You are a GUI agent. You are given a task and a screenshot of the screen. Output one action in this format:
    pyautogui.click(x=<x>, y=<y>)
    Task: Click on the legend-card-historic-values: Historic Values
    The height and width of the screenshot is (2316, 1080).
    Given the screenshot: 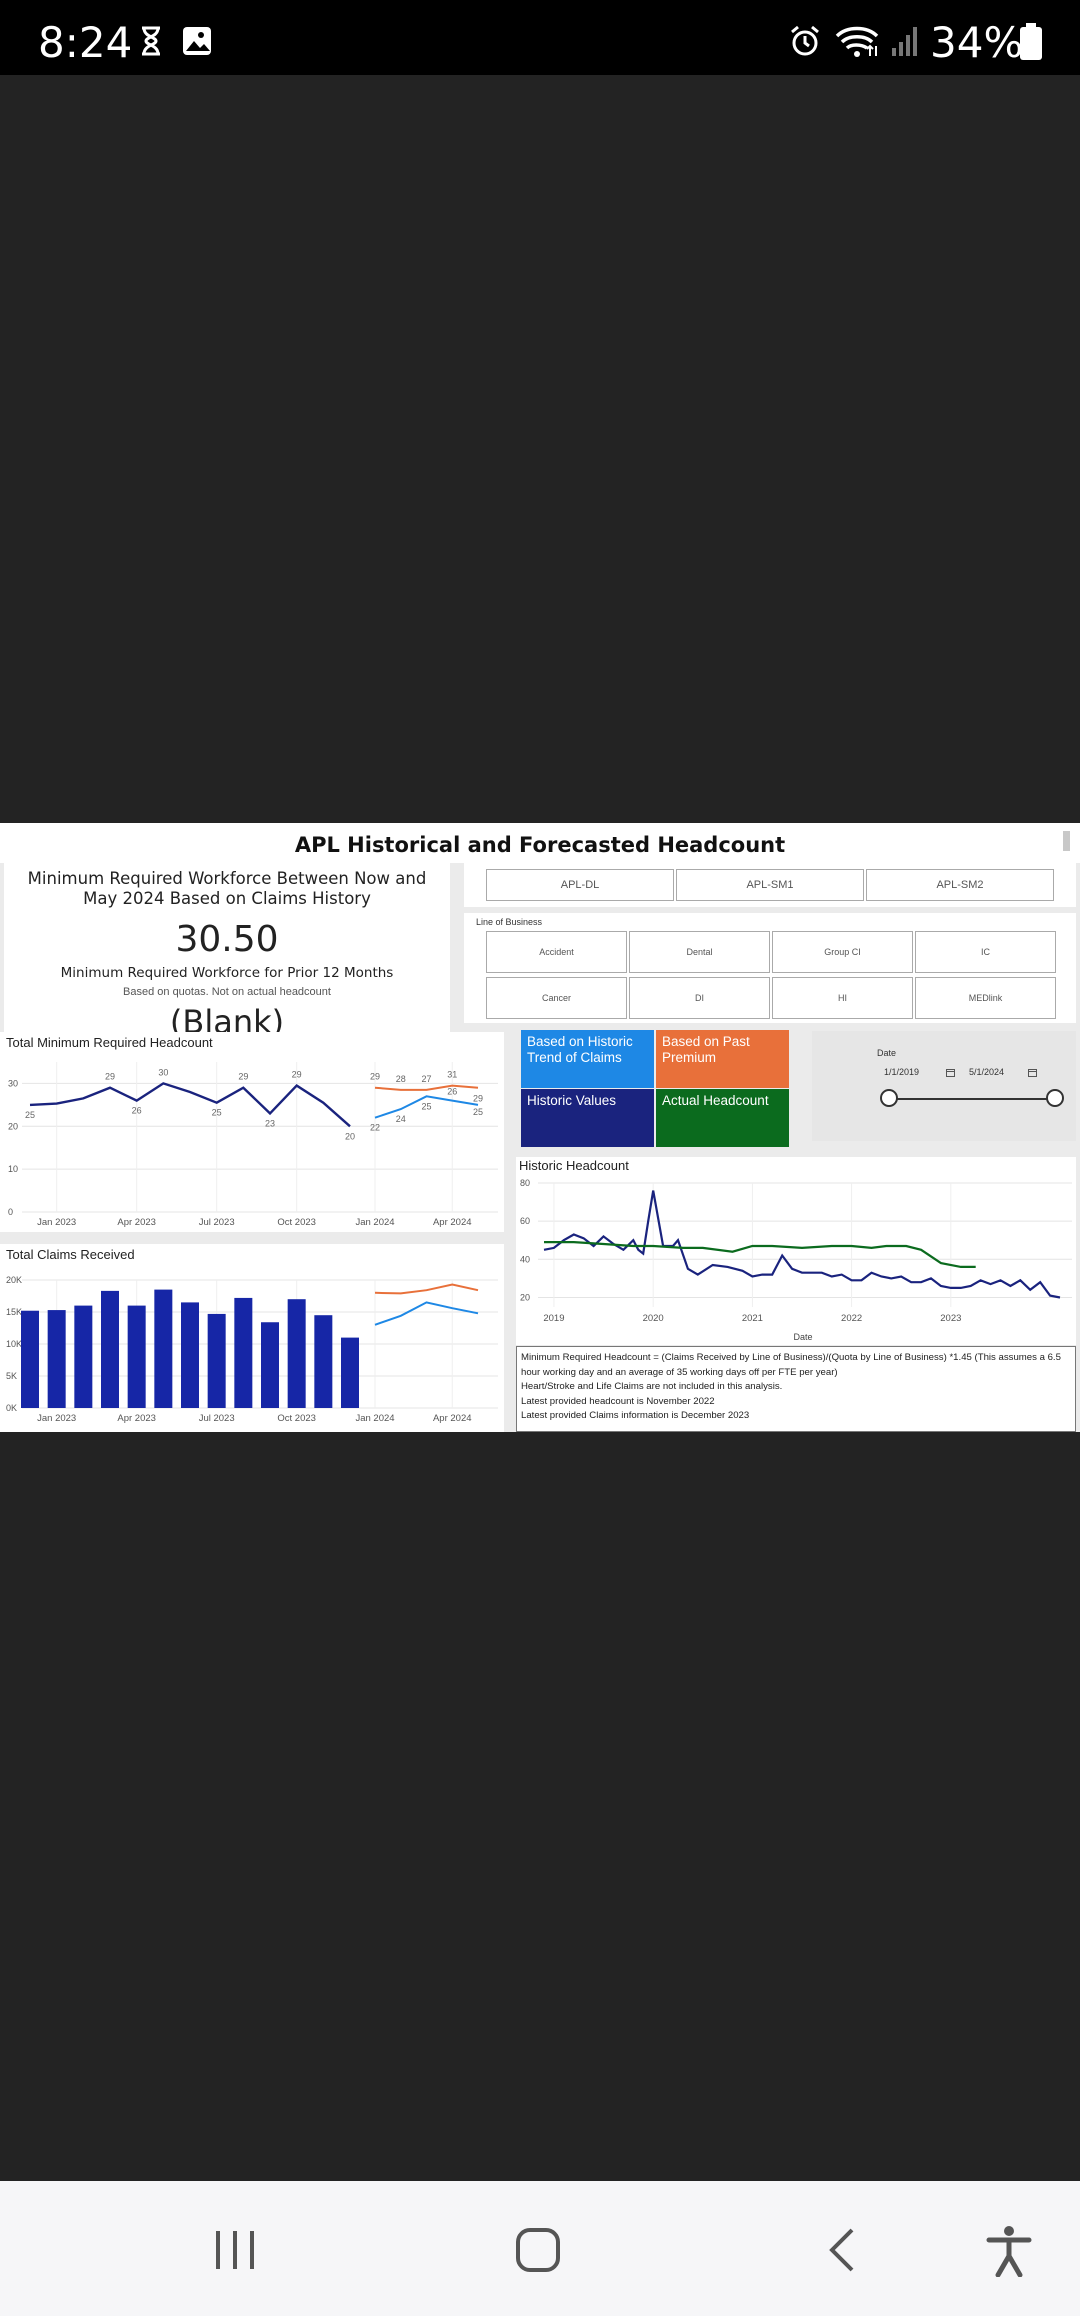 What is the action you would take?
    pyautogui.click(x=587, y=1118)
    